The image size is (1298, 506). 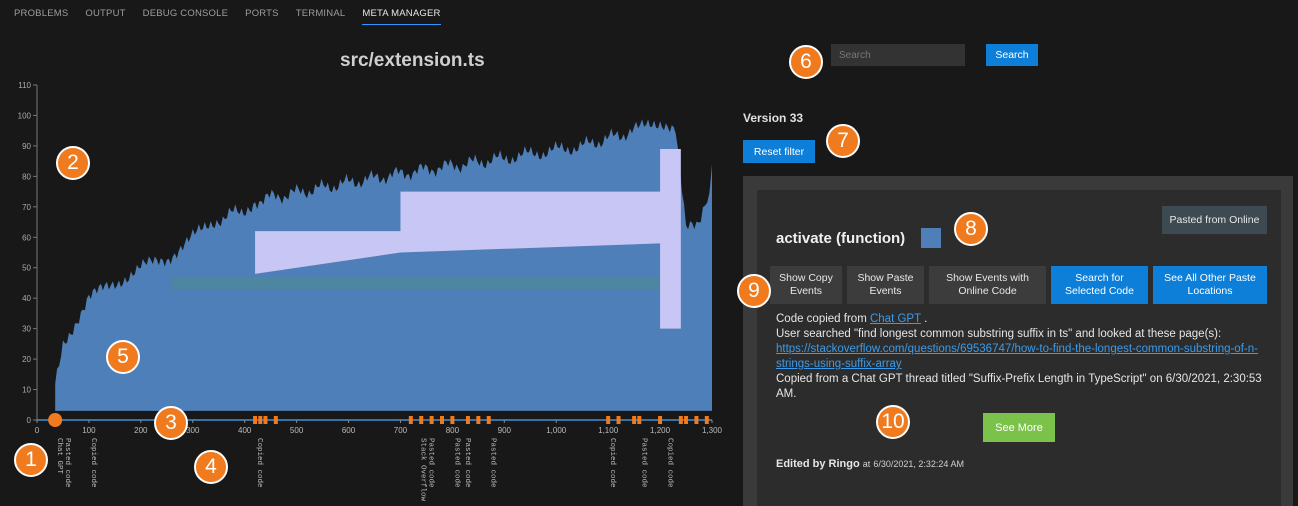 I want to click on copied-from-label: Code copied from, so click(x=821, y=319).